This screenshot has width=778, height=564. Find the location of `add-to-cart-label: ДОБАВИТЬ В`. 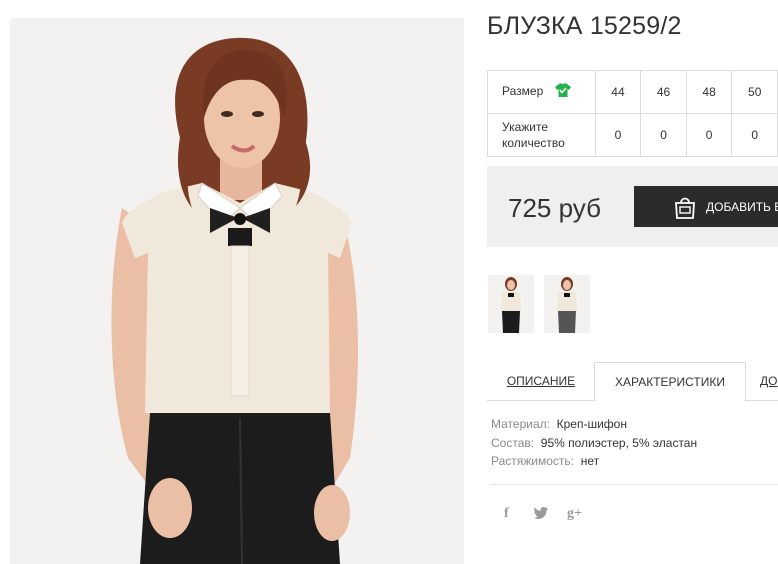

add-to-cart-label: ДОБАВИТЬ В is located at coordinates (742, 207).